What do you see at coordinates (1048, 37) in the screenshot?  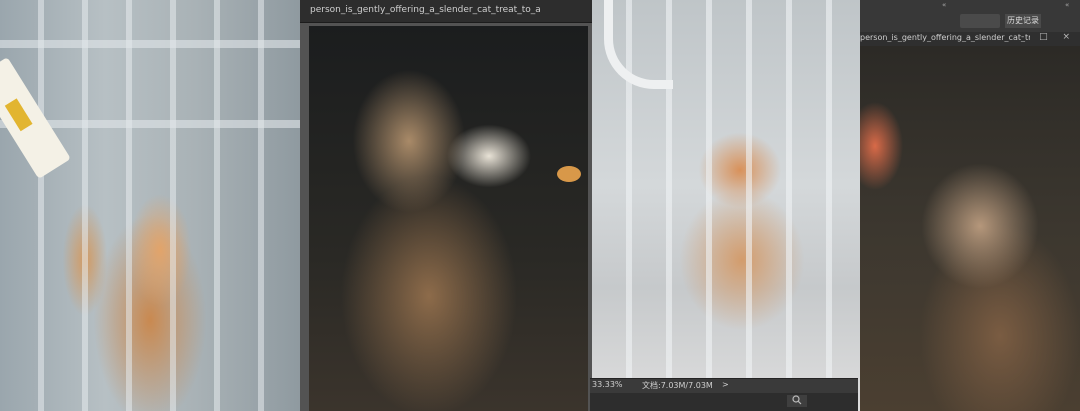 I see `window-controls: - □ ×` at bounding box center [1048, 37].